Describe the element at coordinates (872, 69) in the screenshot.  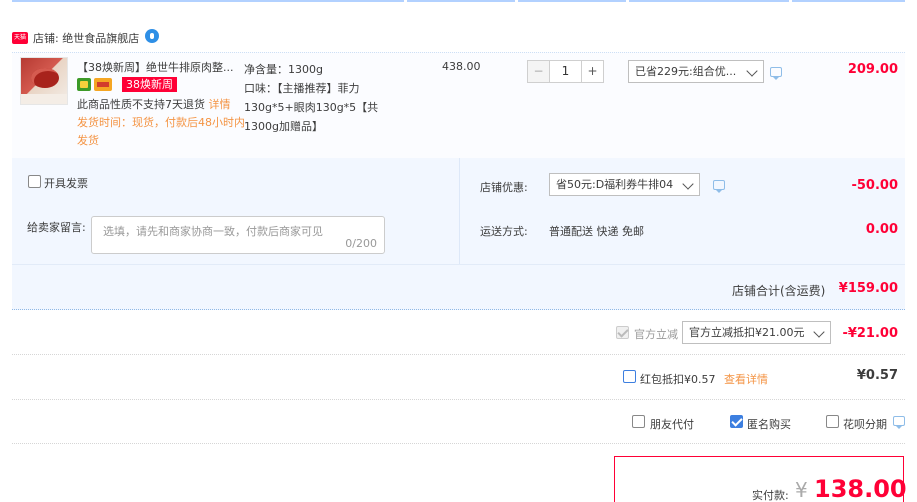
I see `item-total: 209.00` at that location.